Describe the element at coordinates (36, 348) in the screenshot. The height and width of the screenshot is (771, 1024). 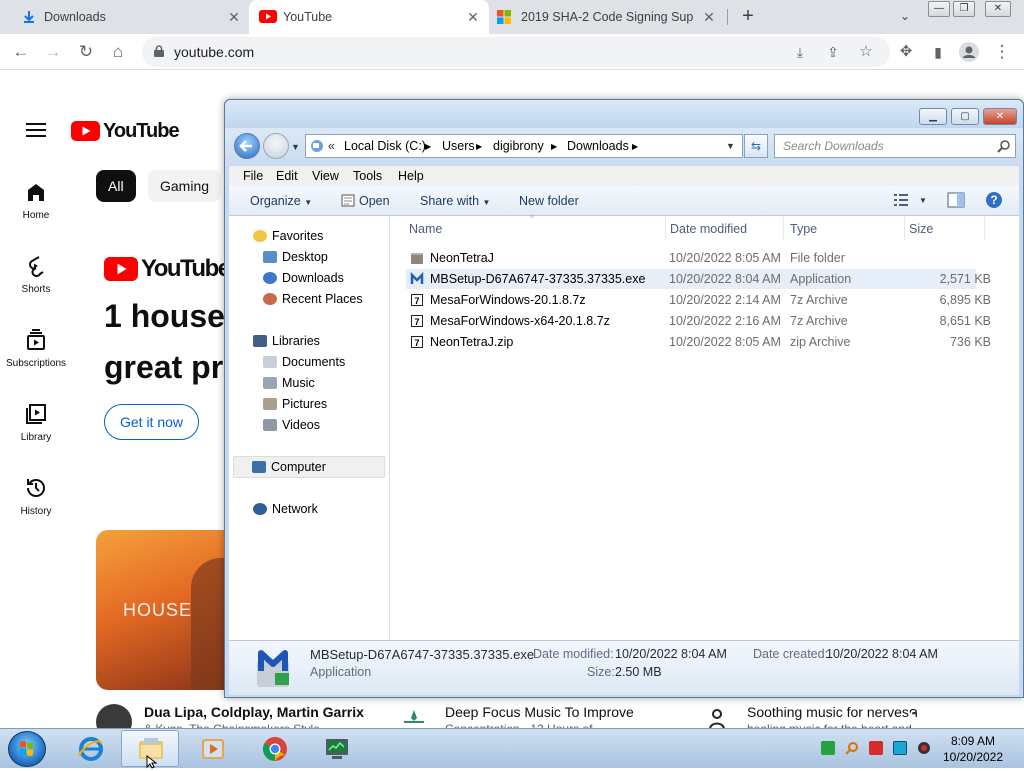
I see `nav-item-subscriptions: Subscriptions` at that location.